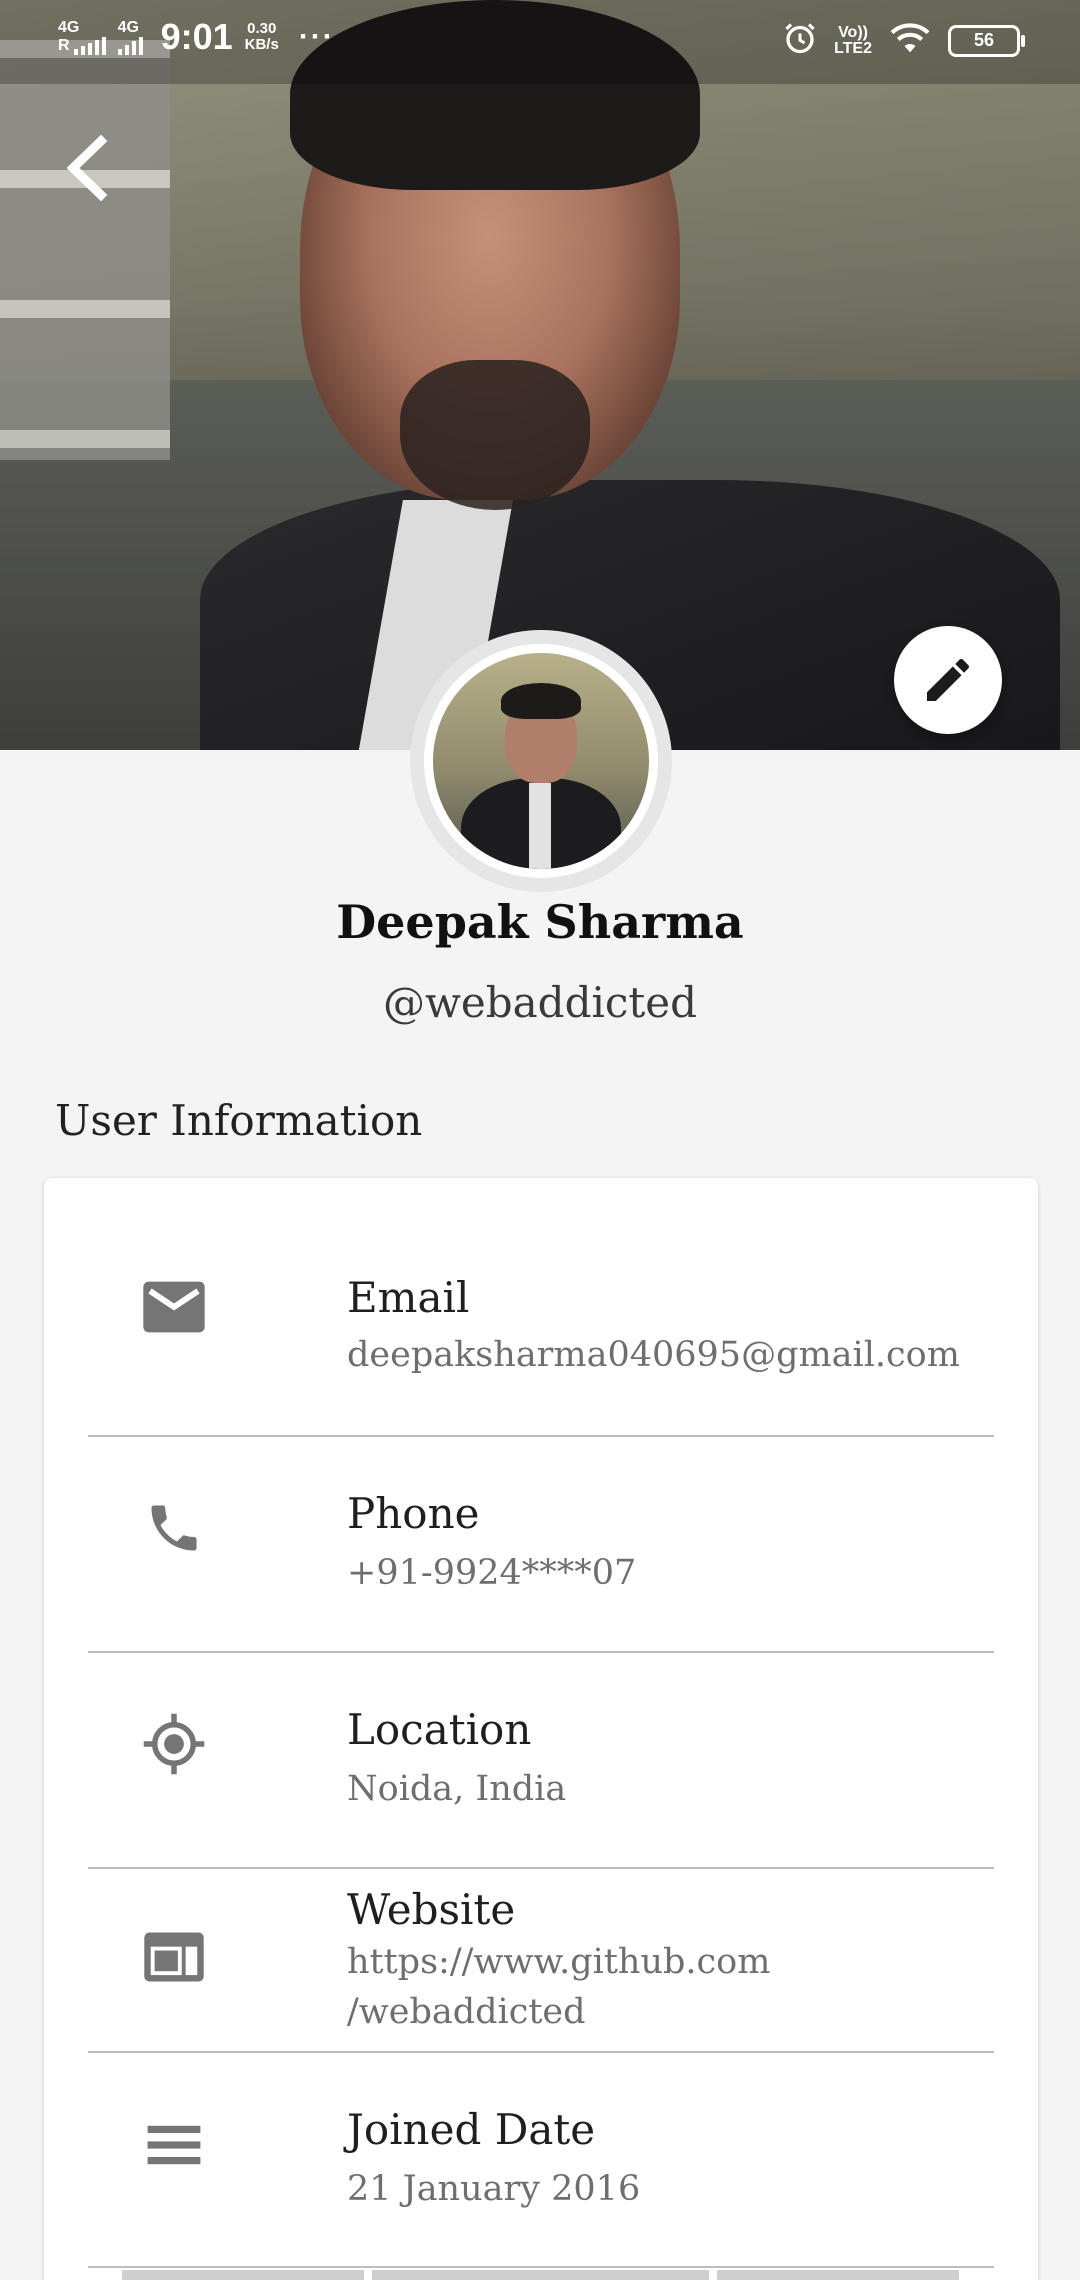  I want to click on signal-sim1: 4G R, so click(82, 37).